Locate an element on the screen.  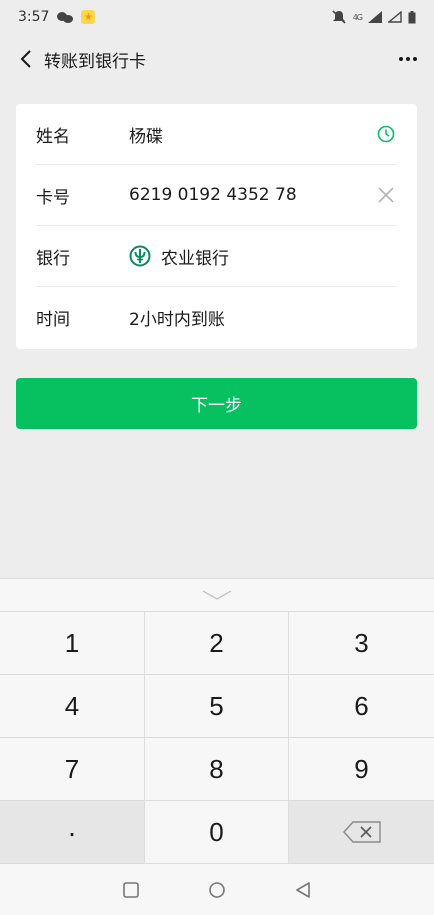
back-nav-icon is located at coordinates (303, 890).